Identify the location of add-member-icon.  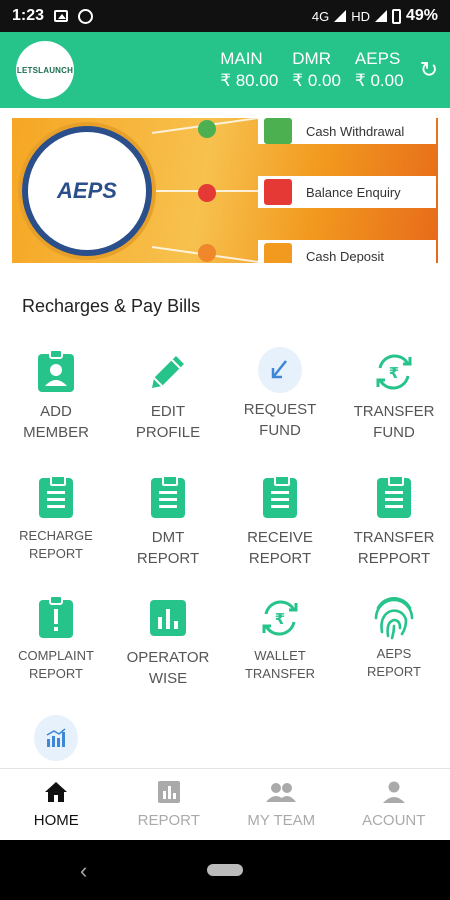
(56, 372).